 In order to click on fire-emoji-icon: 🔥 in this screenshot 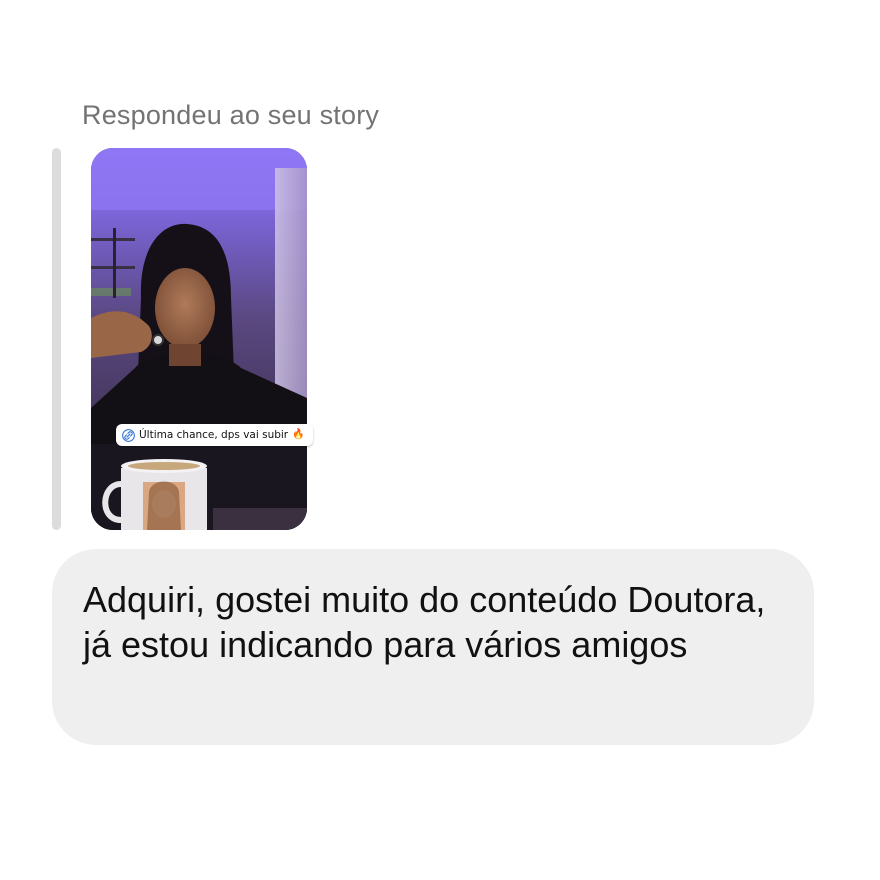, I will do `click(298, 434)`.